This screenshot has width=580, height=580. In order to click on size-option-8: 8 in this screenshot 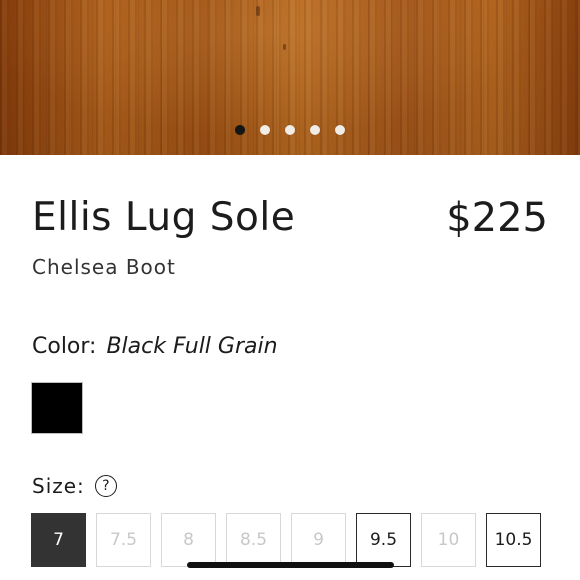, I will do `click(188, 540)`.